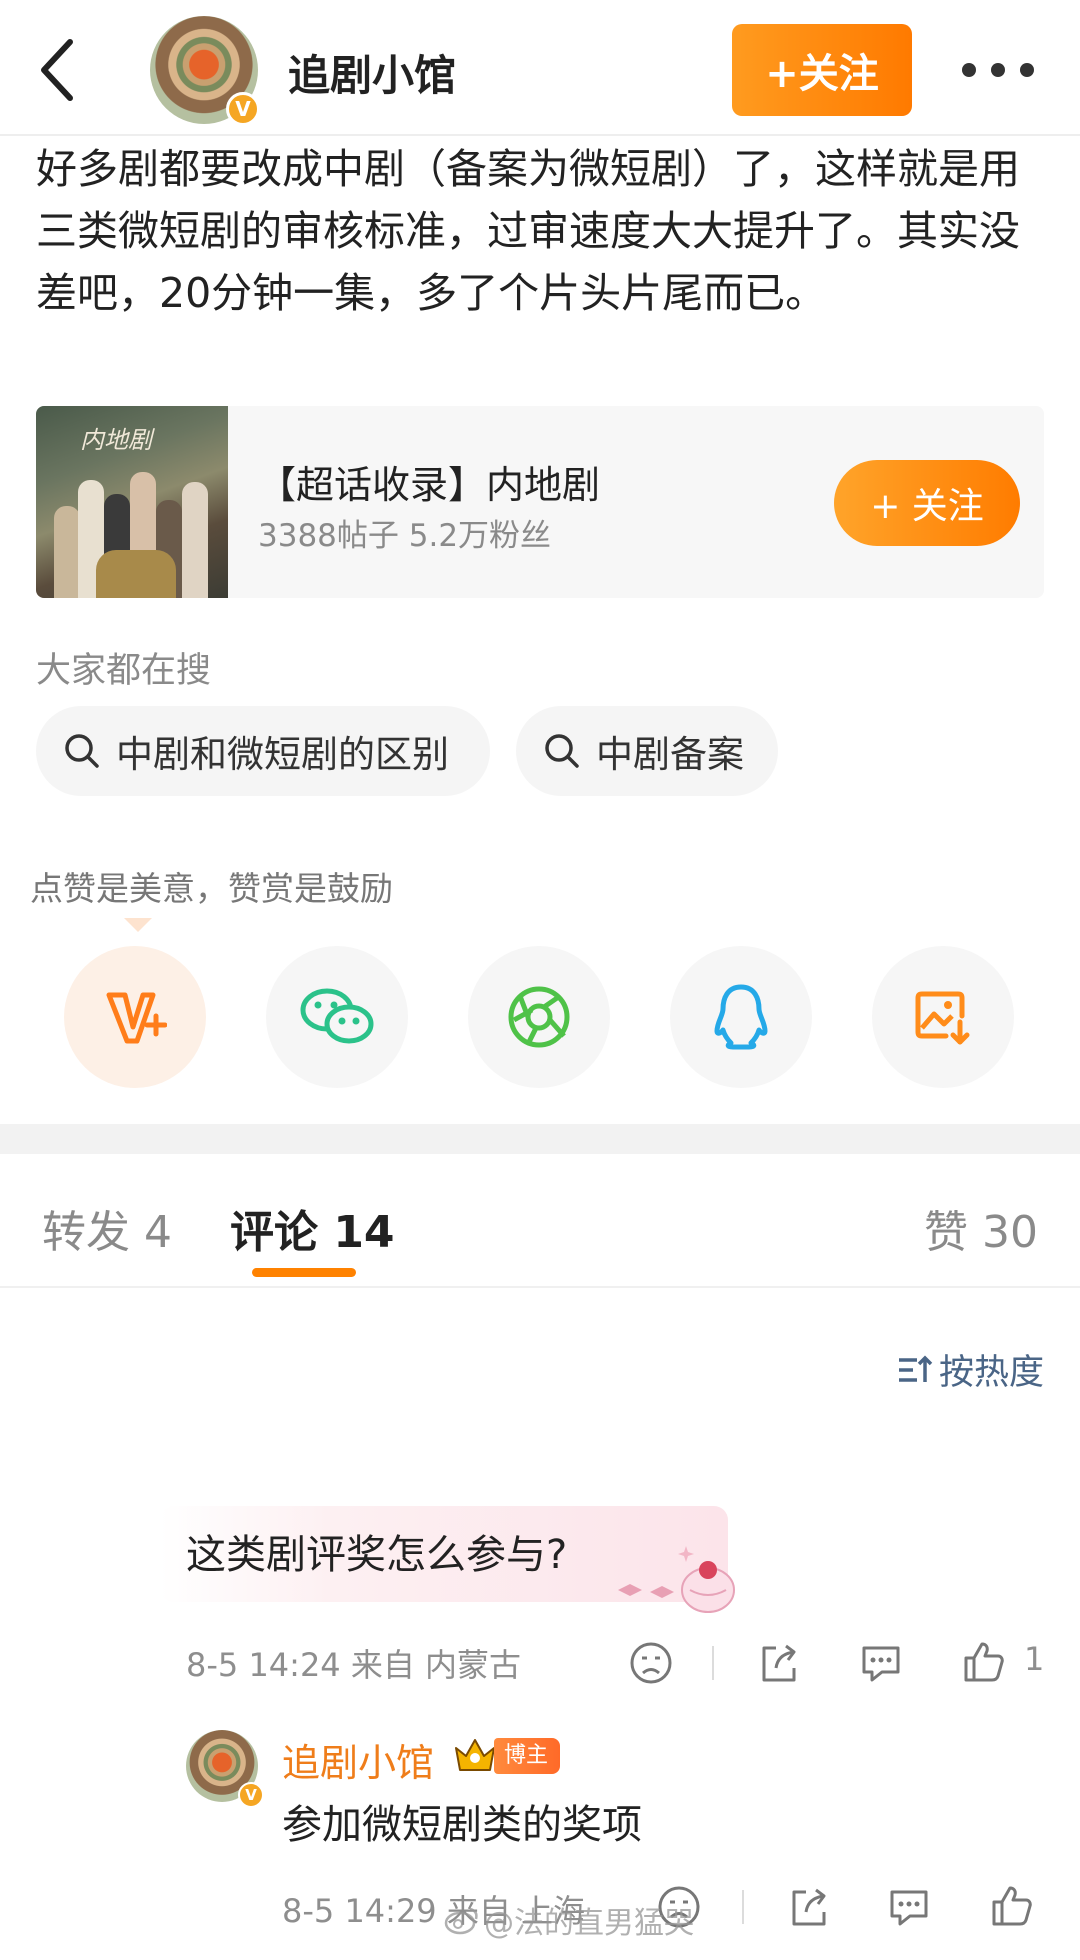 This screenshot has width=1080, height=1960. What do you see at coordinates (475, 1755) in the screenshot?
I see `crown-icon` at bounding box center [475, 1755].